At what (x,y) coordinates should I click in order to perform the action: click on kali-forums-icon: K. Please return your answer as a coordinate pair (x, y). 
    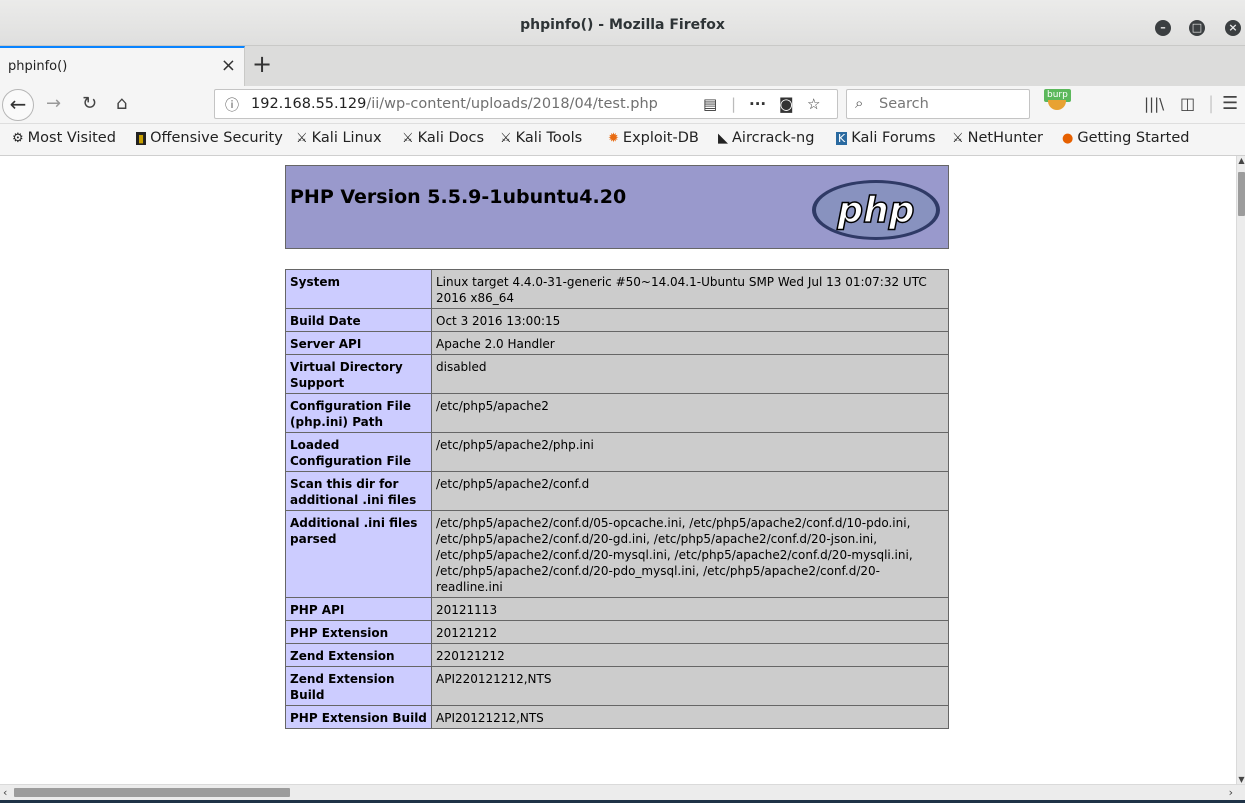
    Looking at the image, I should click on (842, 138).